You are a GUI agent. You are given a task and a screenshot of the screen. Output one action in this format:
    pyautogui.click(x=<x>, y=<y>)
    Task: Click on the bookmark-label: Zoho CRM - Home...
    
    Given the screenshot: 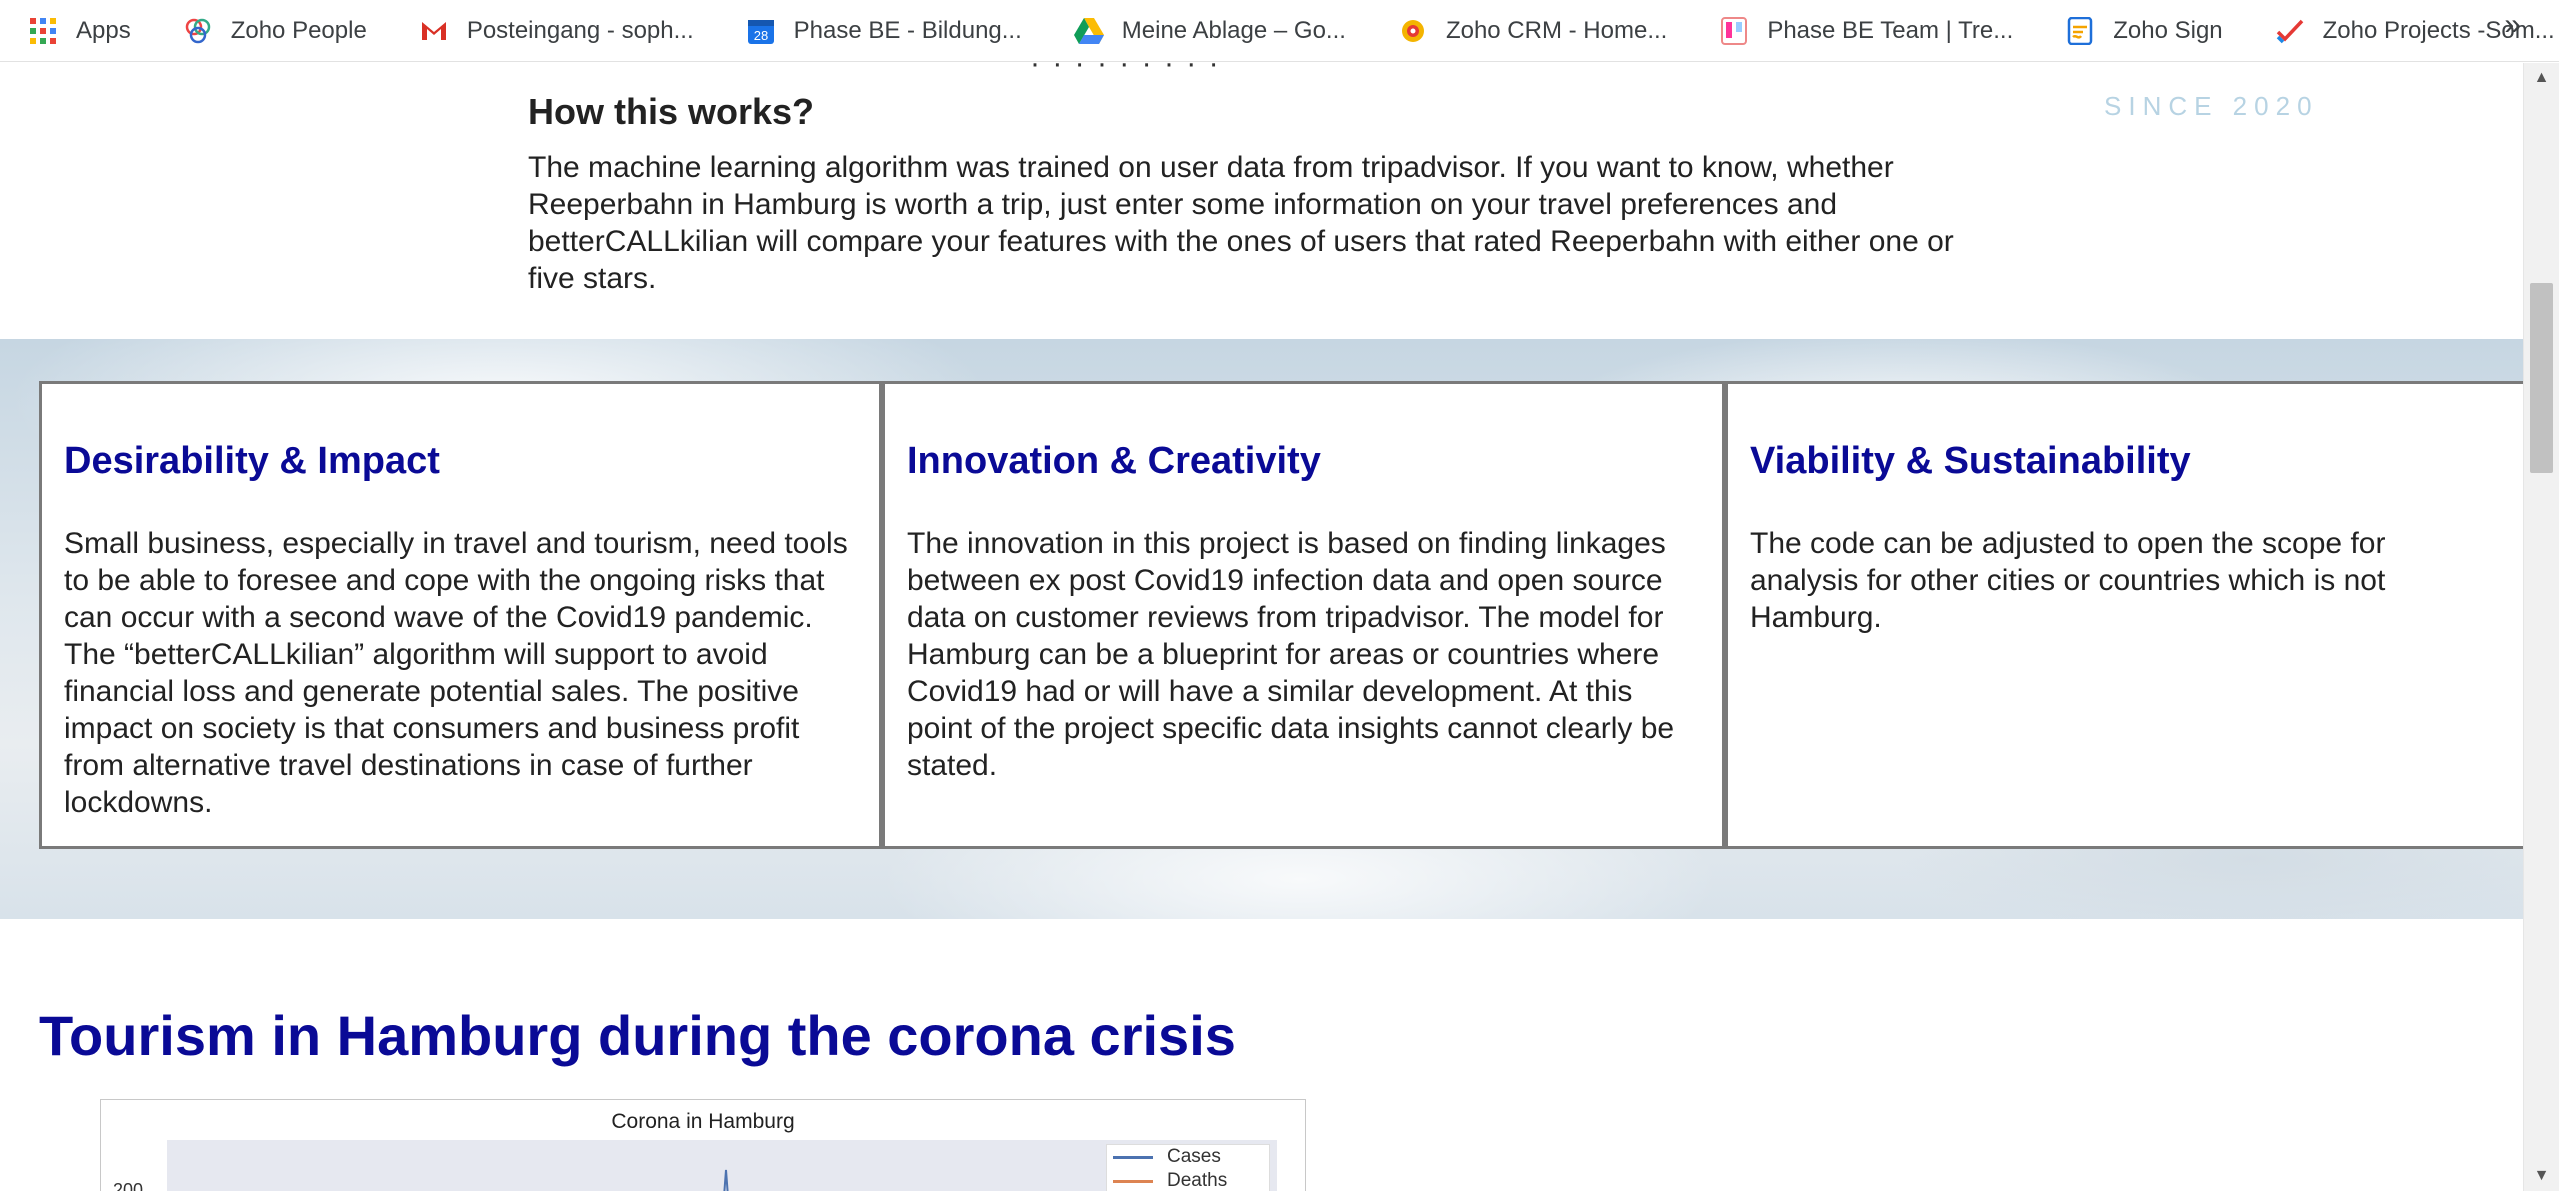 What is the action you would take?
    pyautogui.click(x=1556, y=30)
    